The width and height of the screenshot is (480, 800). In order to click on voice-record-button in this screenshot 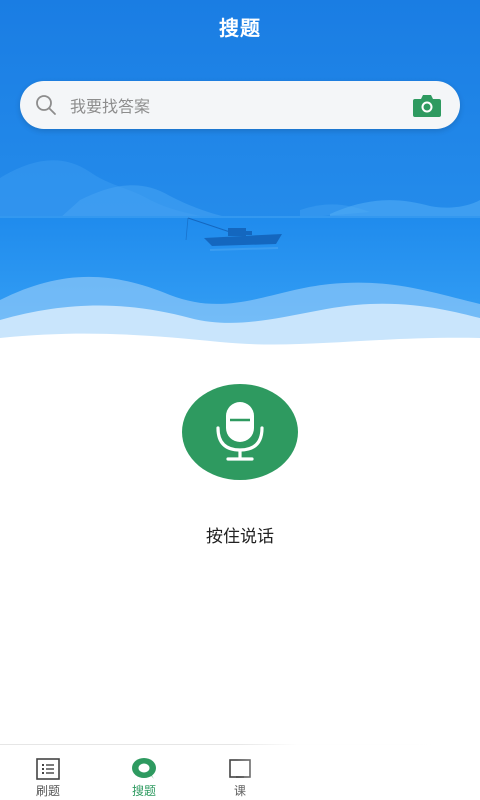, I will do `click(240, 432)`.